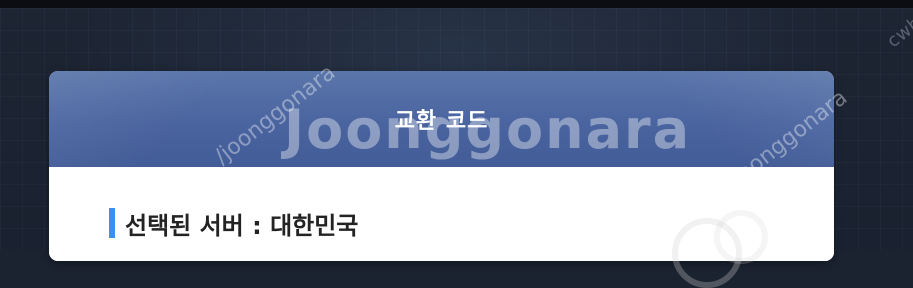  Describe the element at coordinates (112, 223) in the screenshot. I see `server-accent-bar` at that location.